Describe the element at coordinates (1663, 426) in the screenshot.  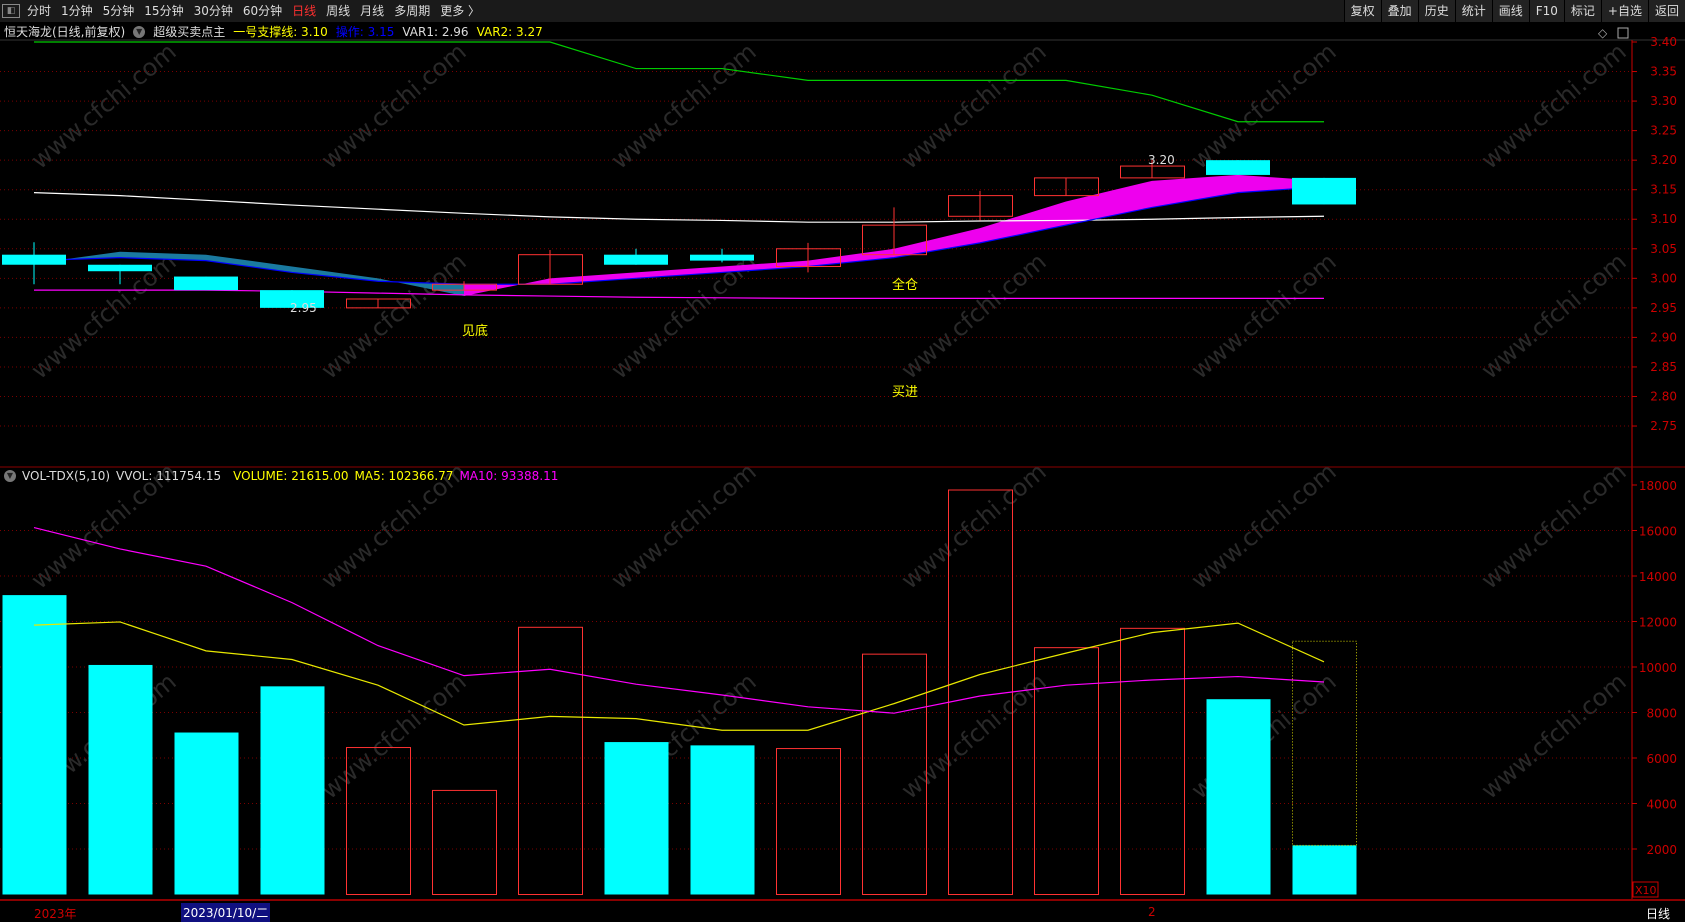
I see `price-tick-label: 2.75` at that location.